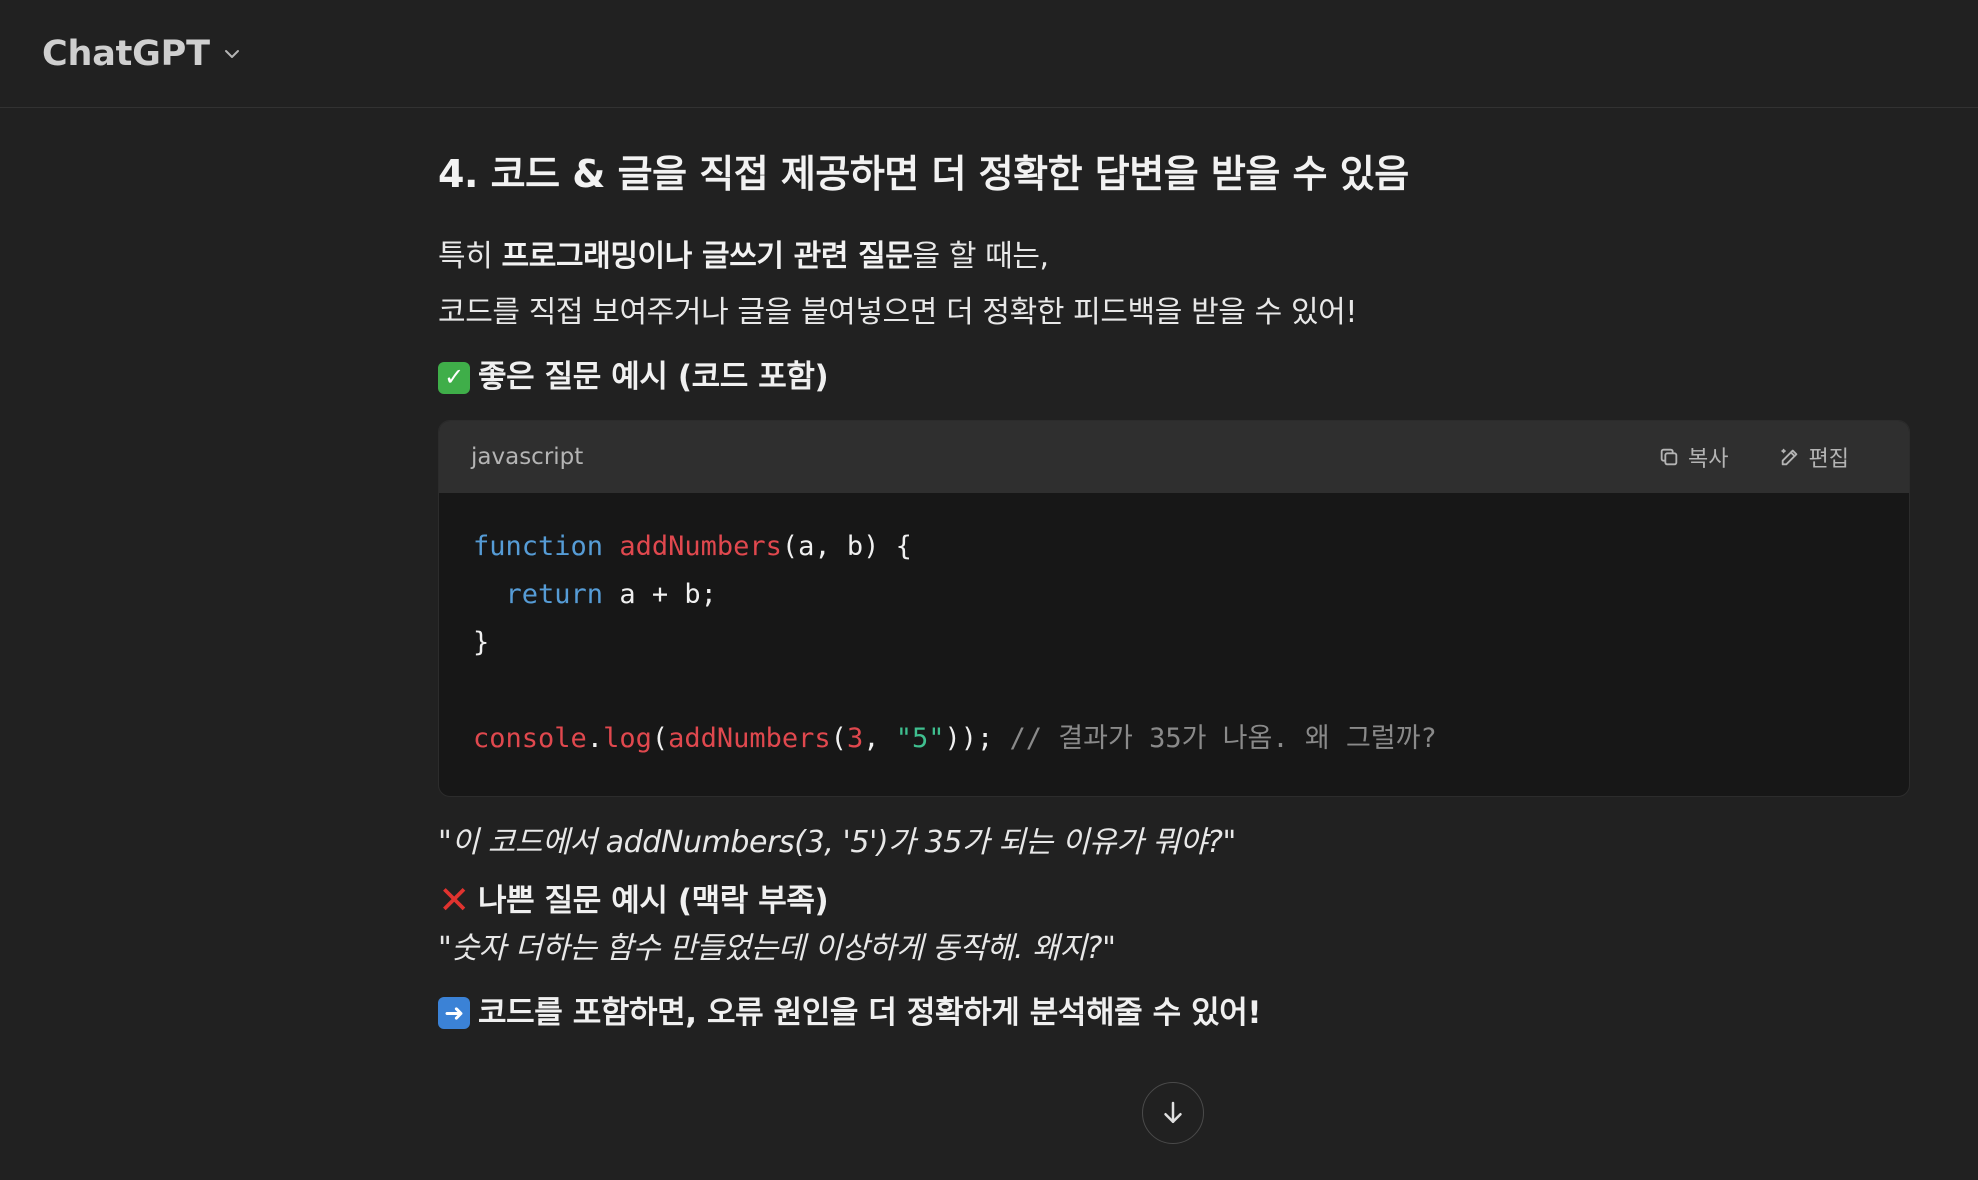  What do you see at coordinates (777, 948) in the screenshot?
I see `bad-example-quote: "숫자 더하는 함수 만들었는데 이상하게 동작해. 왜지?"` at bounding box center [777, 948].